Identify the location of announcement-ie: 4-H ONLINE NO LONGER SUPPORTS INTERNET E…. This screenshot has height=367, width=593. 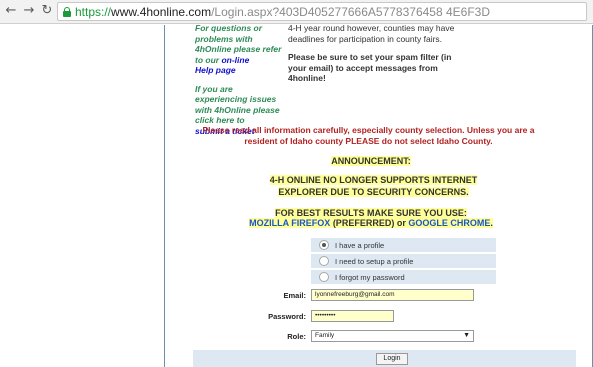
(373, 186).